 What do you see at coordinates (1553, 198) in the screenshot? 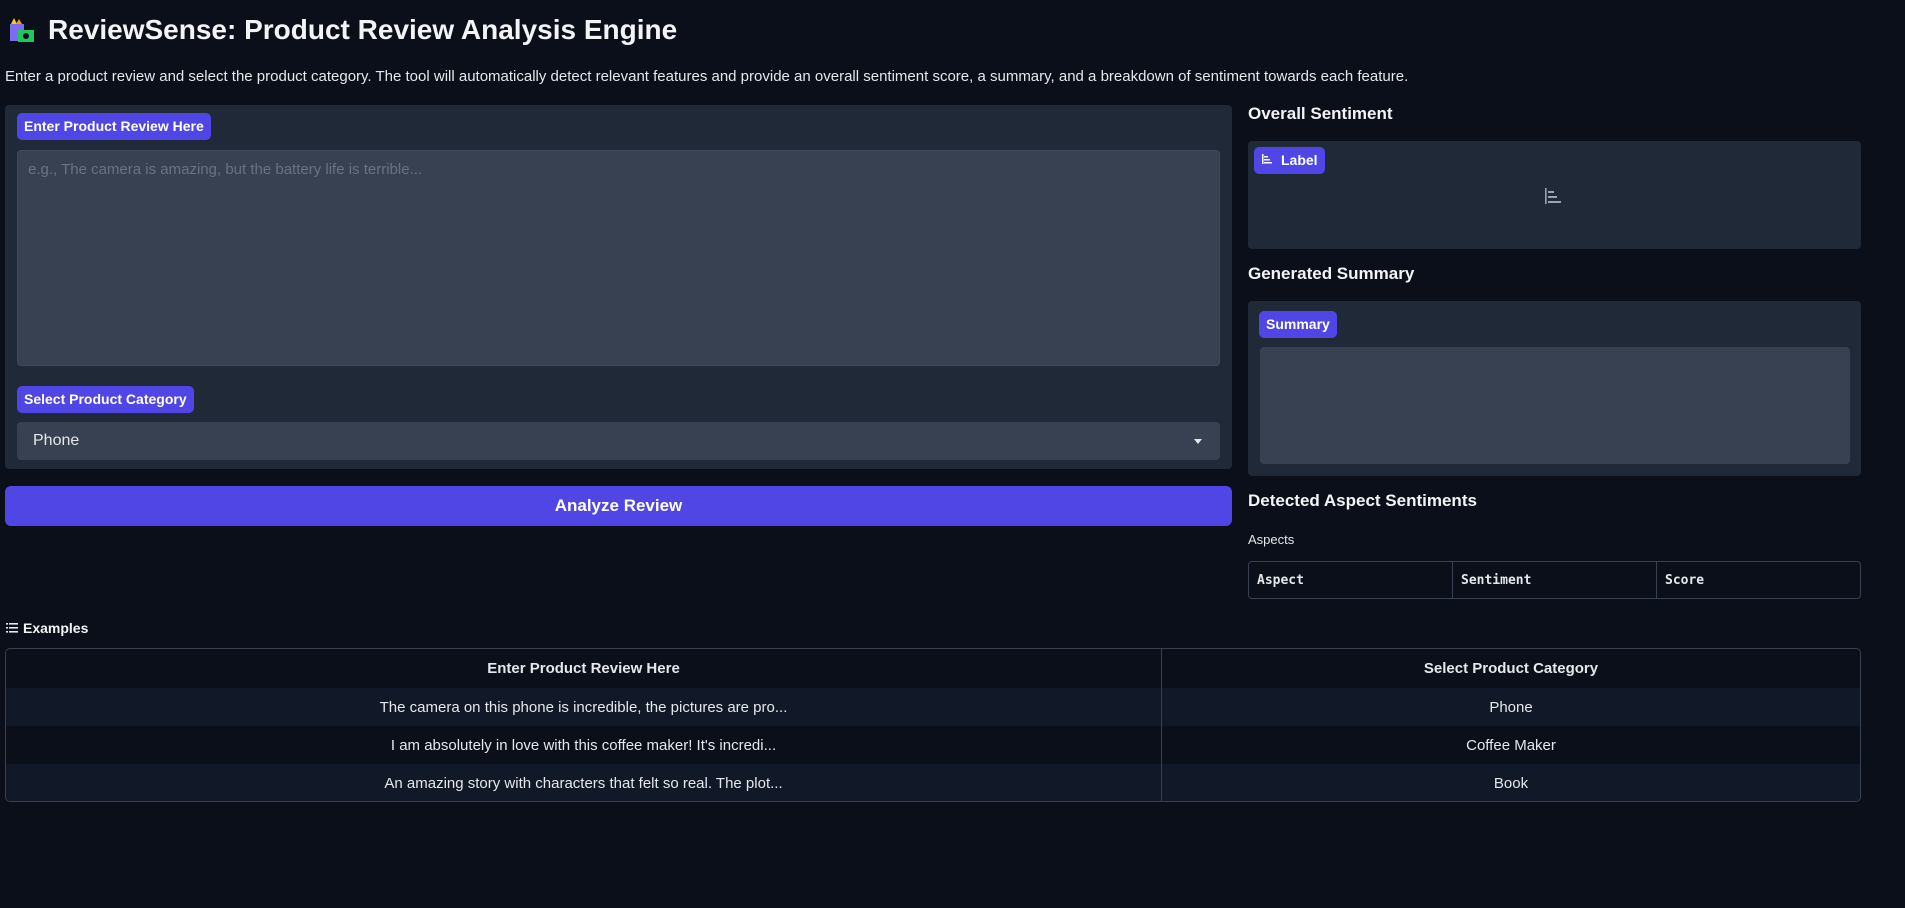
I see `chart-placeholder-icon` at bounding box center [1553, 198].